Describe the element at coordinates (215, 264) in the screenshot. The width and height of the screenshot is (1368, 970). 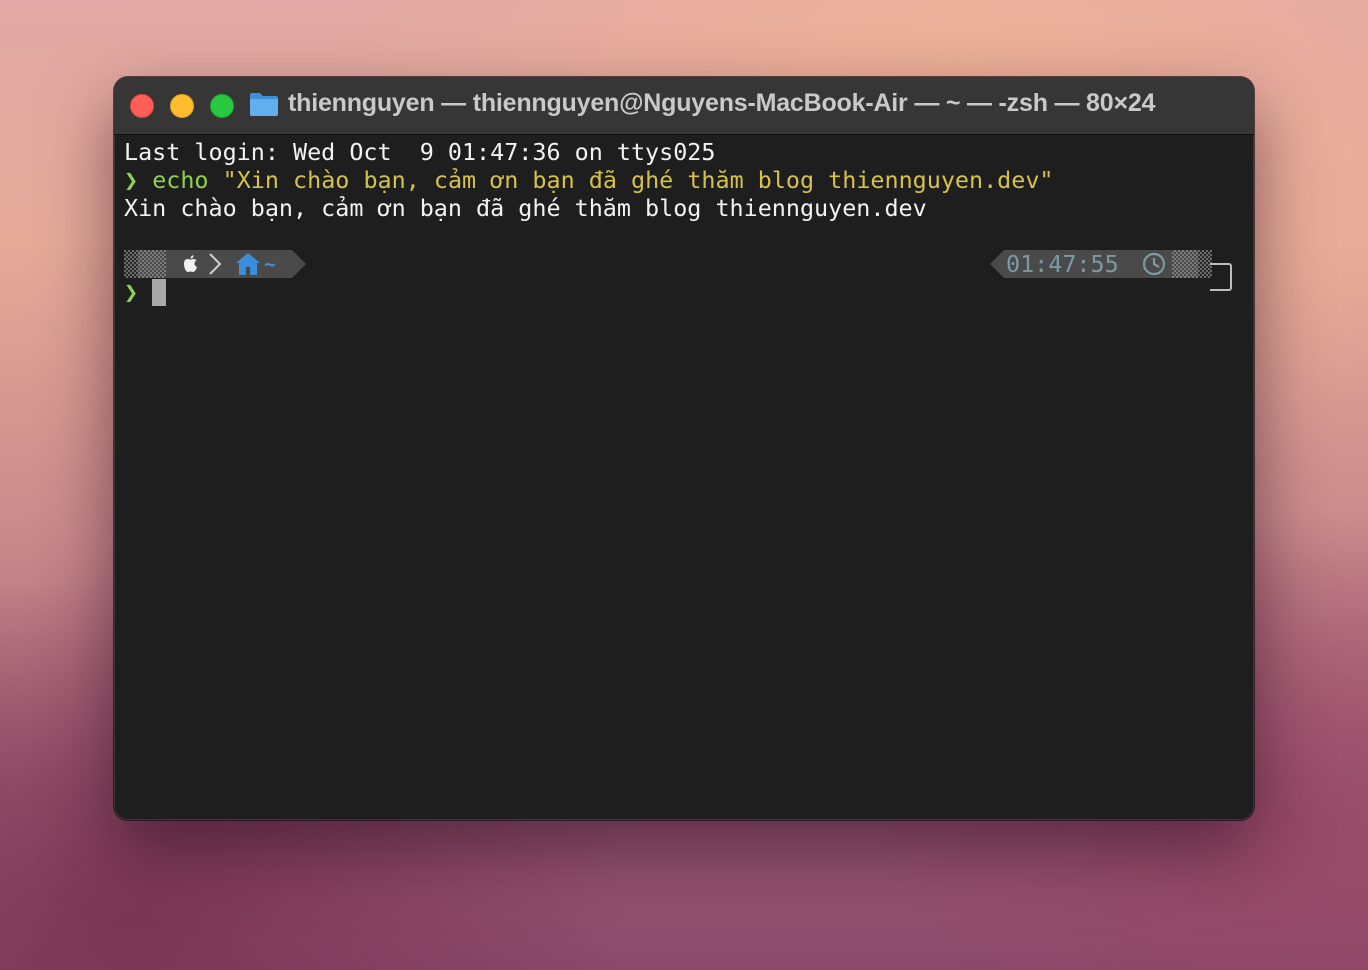
I see `prompt-left-segment: ~` at that location.